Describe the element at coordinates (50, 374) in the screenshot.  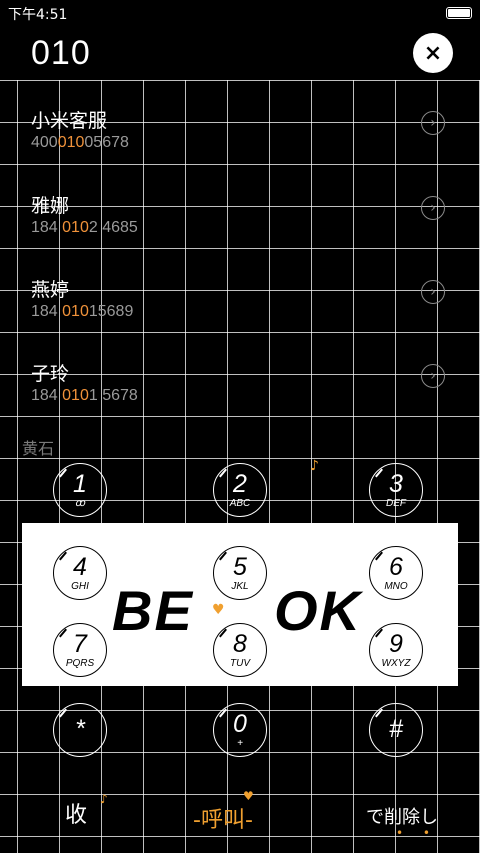
I see `contact-name: 子玲` at that location.